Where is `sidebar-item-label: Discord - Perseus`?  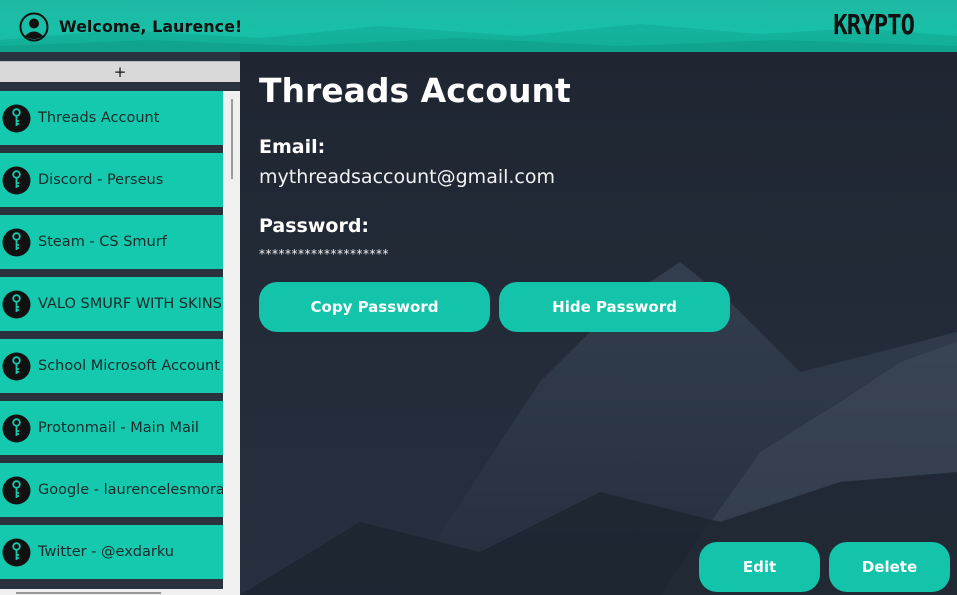
sidebar-item-label: Discord - Perseus is located at coordinates (101, 180).